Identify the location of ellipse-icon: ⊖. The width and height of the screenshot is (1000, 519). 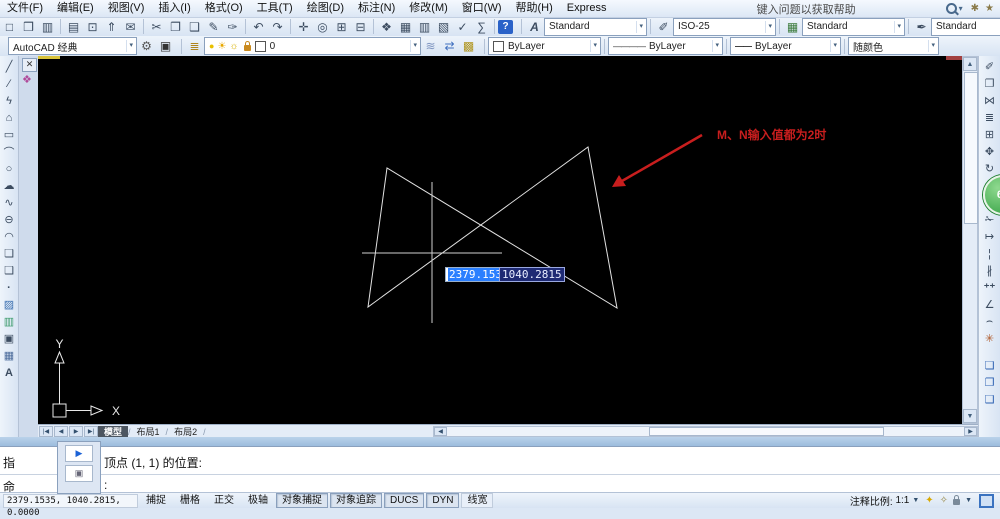
(9, 219).